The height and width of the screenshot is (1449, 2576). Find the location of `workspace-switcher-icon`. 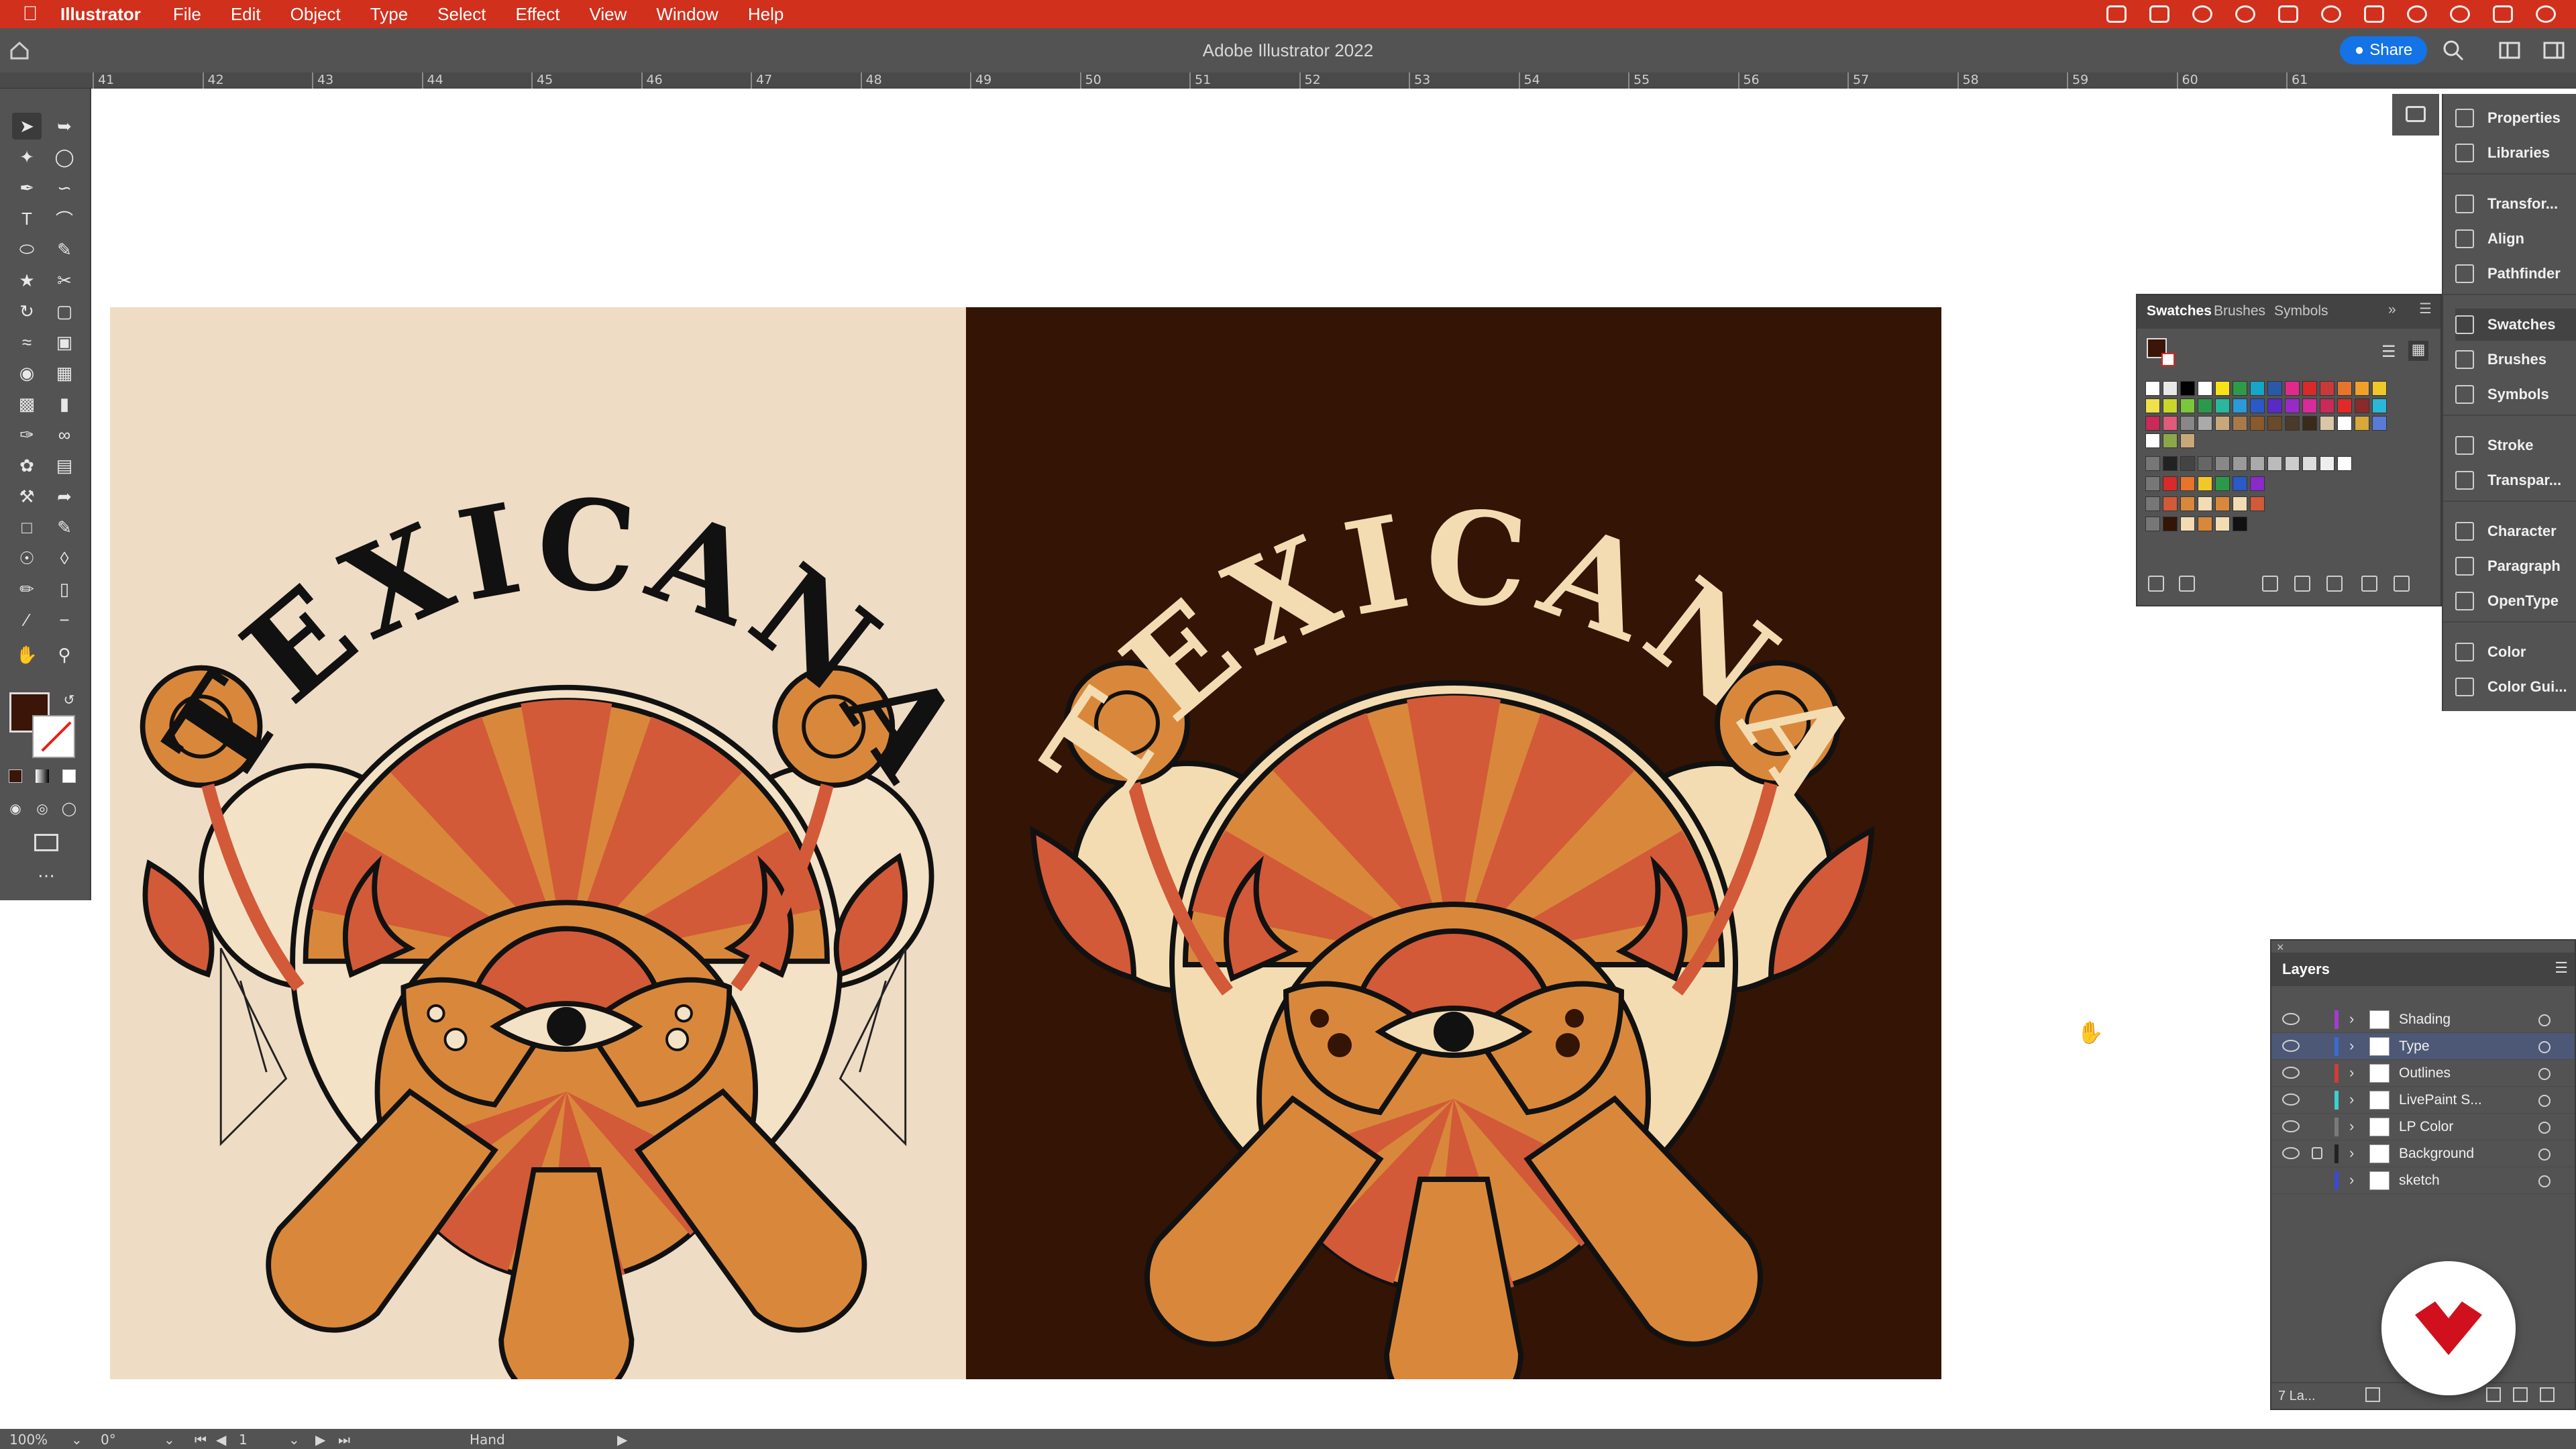

workspace-switcher-icon is located at coordinates (2509, 50).